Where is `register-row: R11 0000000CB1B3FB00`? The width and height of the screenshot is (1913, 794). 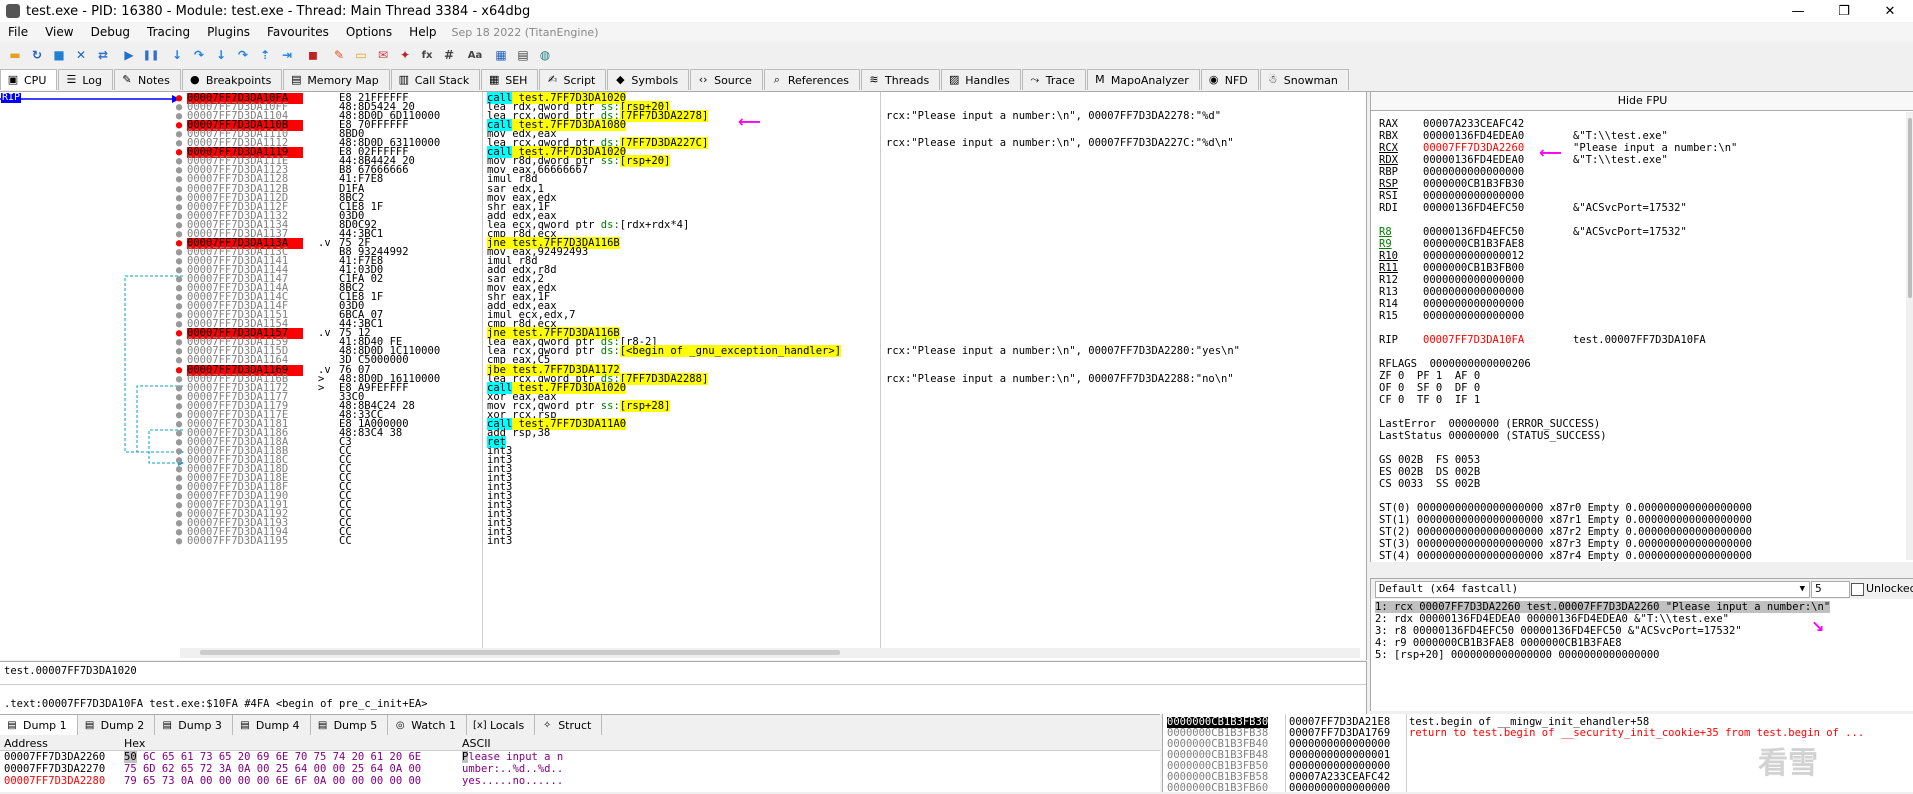 register-row: R11 0000000CB1B3FB00 is located at coordinates (1565, 268).